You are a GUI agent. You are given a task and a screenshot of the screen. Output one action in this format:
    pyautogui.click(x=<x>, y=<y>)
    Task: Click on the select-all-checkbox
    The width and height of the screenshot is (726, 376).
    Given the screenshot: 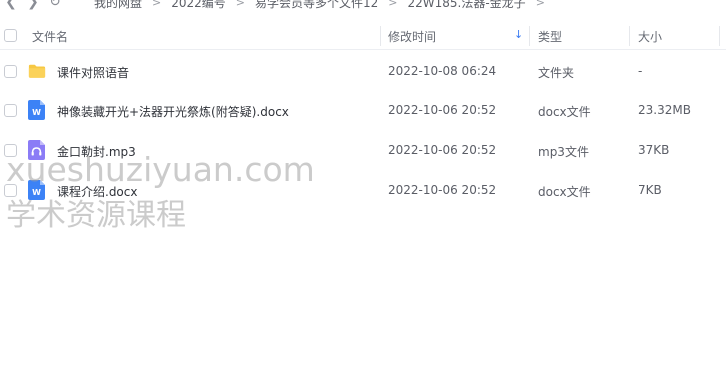 What is the action you would take?
    pyautogui.click(x=10, y=35)
    